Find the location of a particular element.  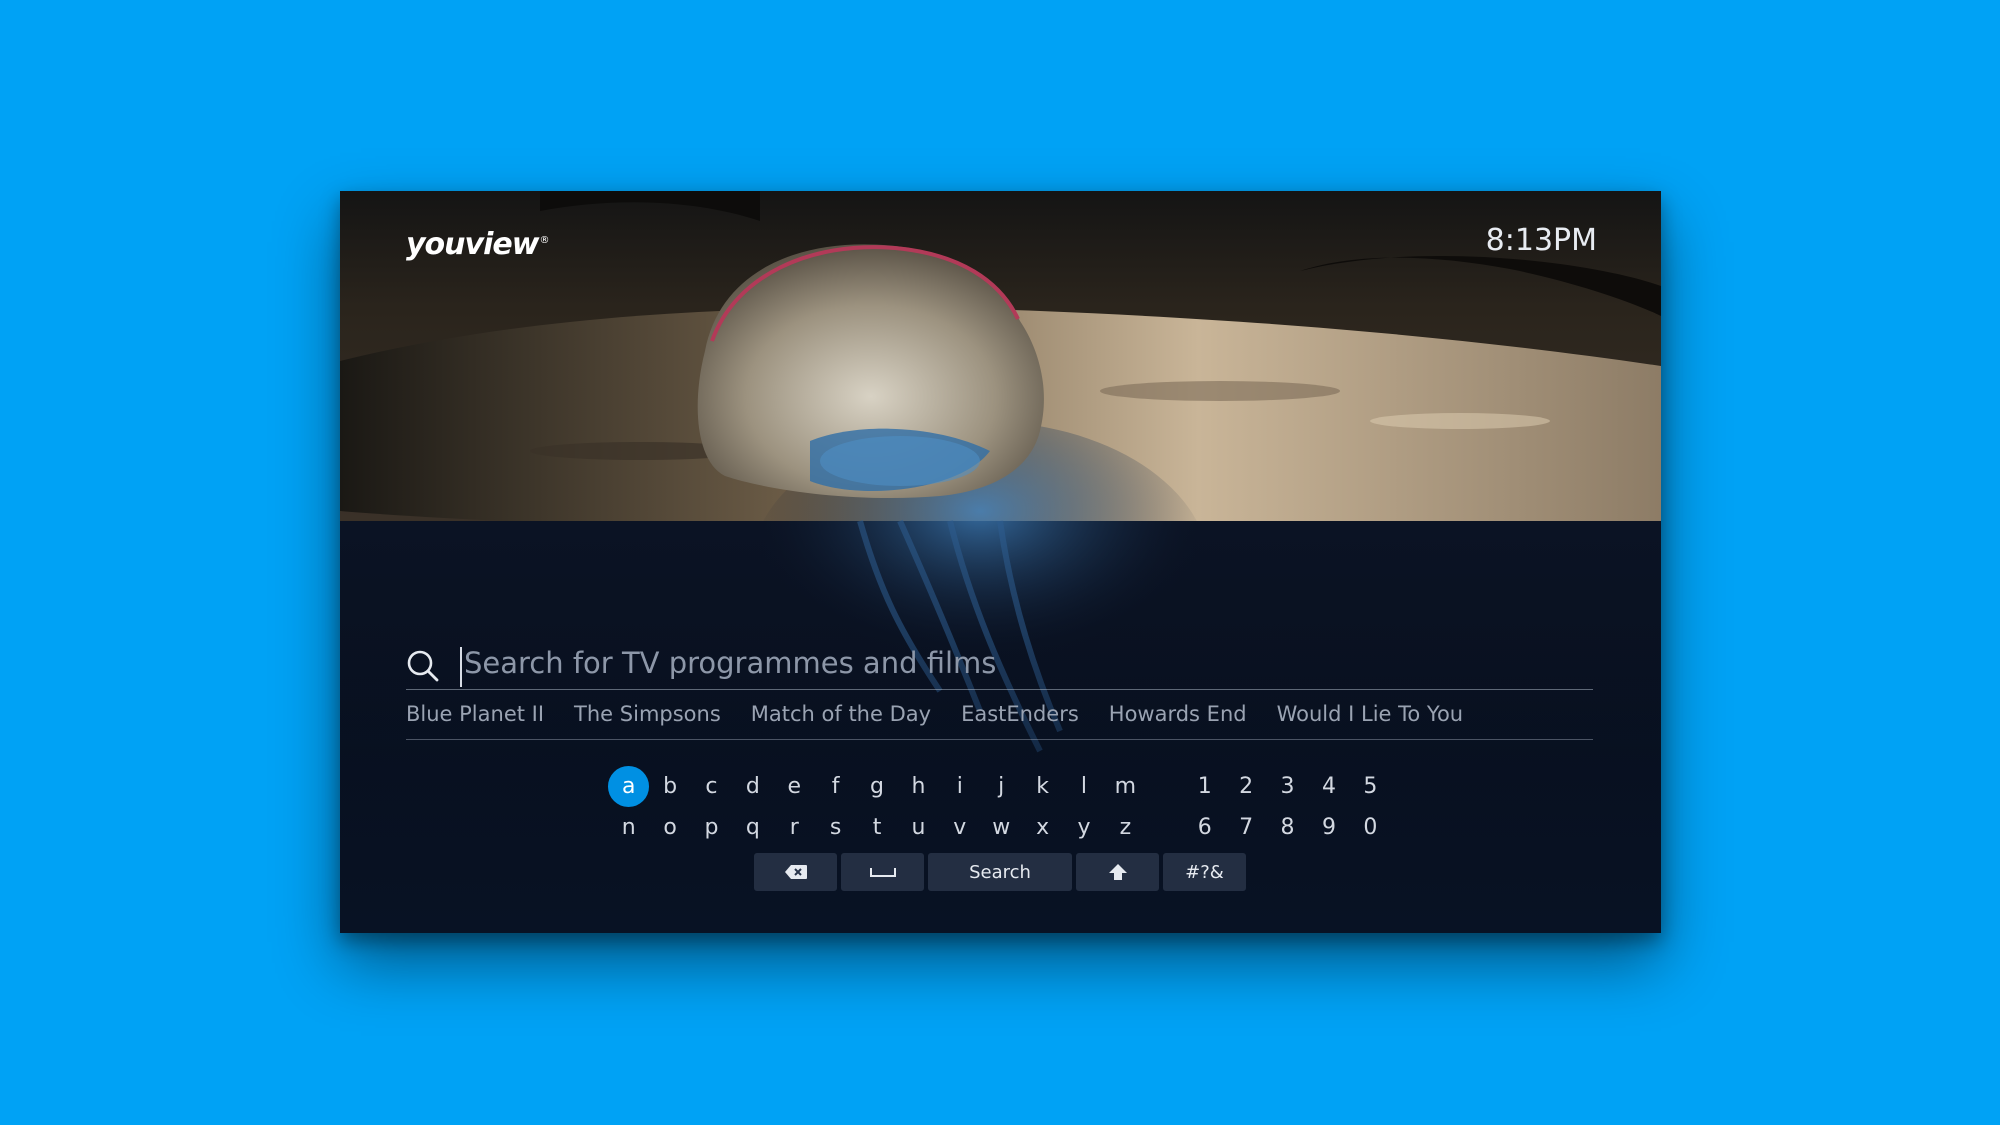

key-o: o is located at coordinates (669, 827).